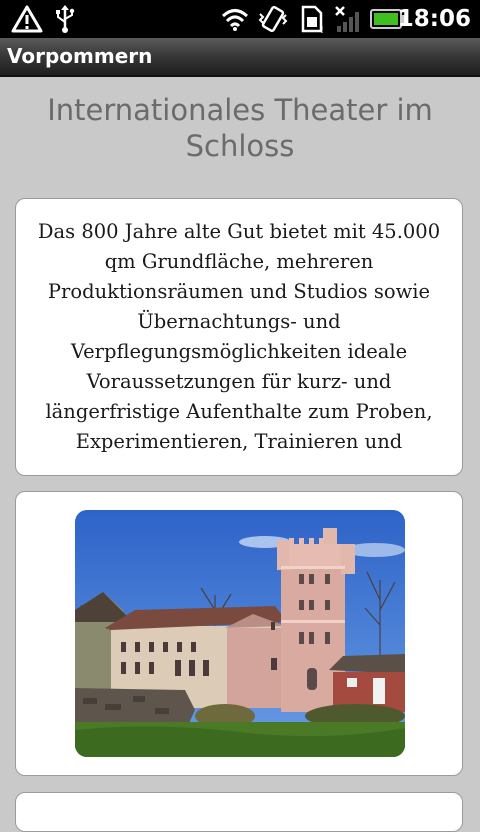  What do you see at coordinates (80, 56) in the screenshot?
I see `app-title: Vorpommern` at bounding box center [80, 56].